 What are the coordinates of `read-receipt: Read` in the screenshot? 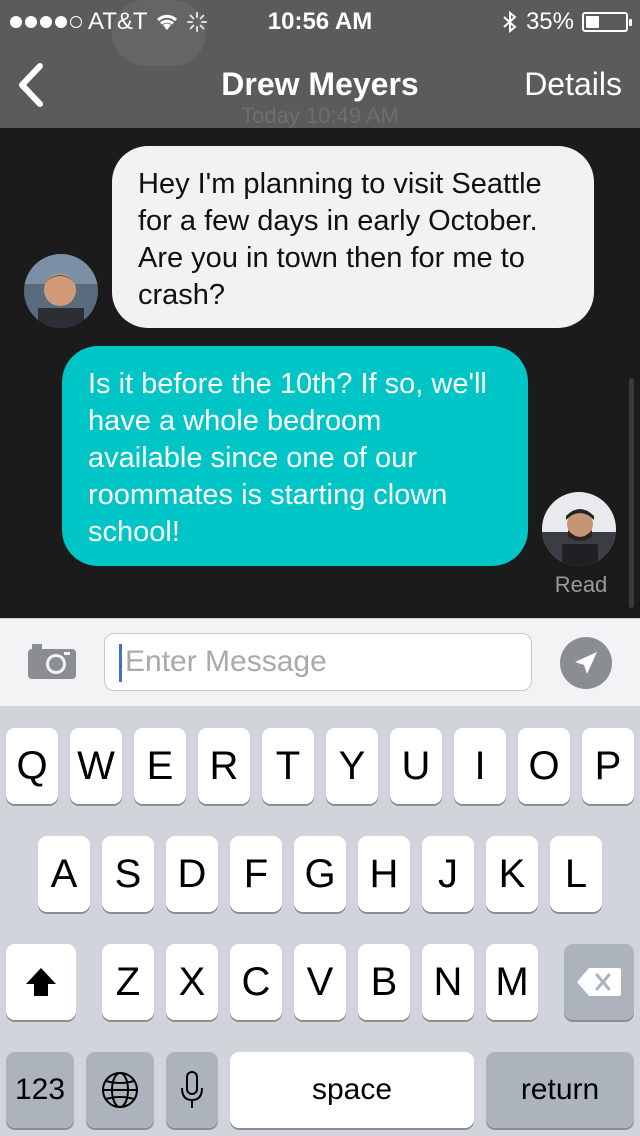 It's located at (581, 584).